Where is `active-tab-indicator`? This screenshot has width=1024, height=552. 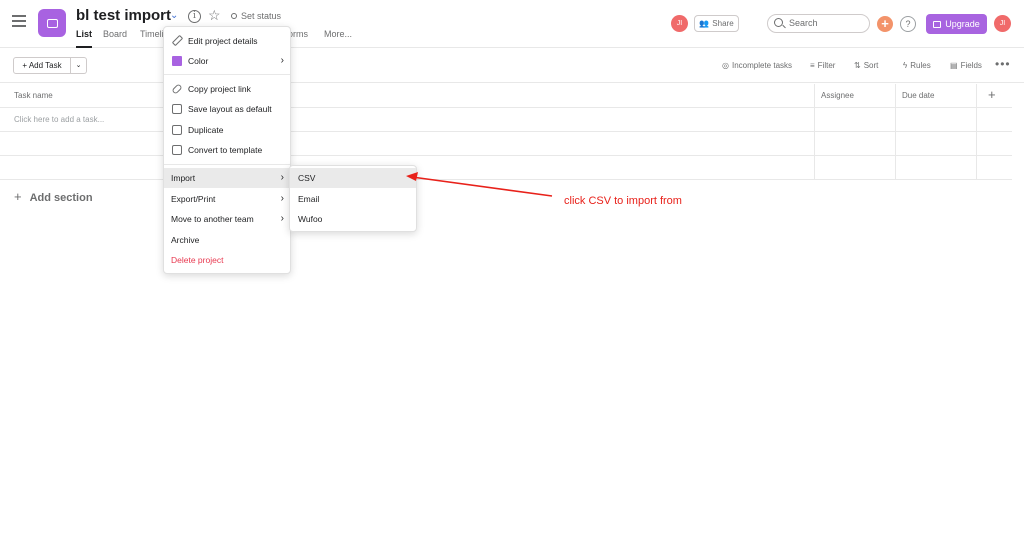
active-tab-indicator is located at coordinates (84, 47).